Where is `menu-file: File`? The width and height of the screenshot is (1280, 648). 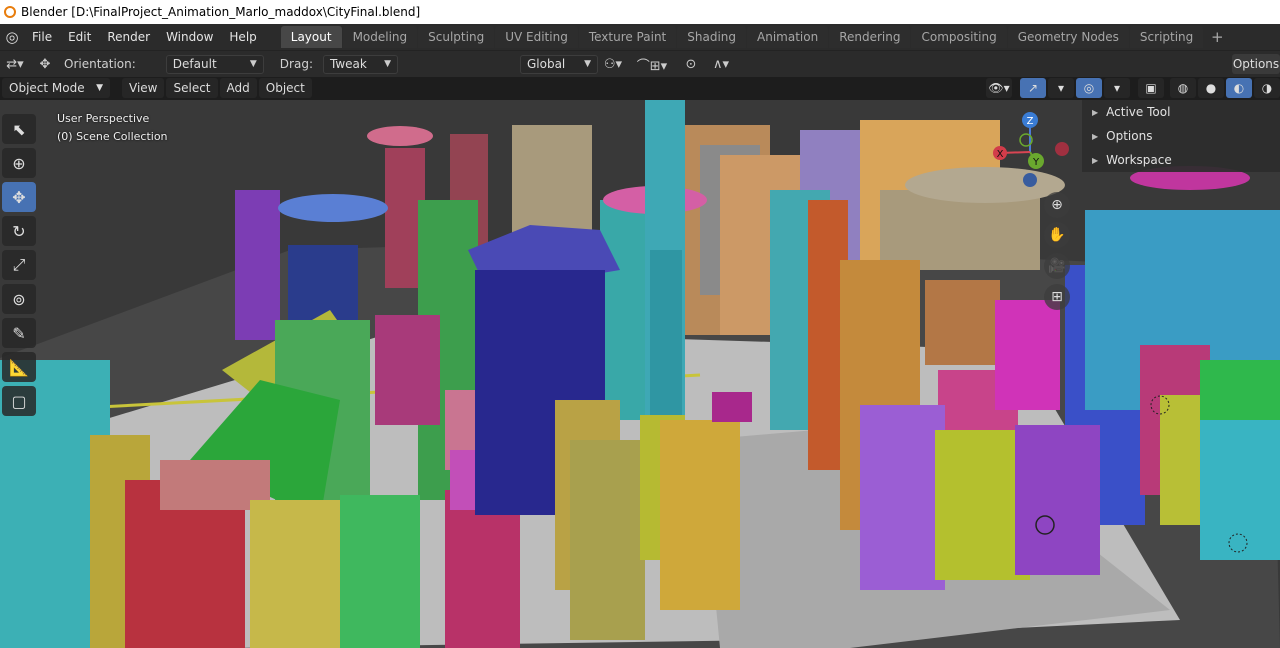 menu-file: File is located at coordinates (42, 37).